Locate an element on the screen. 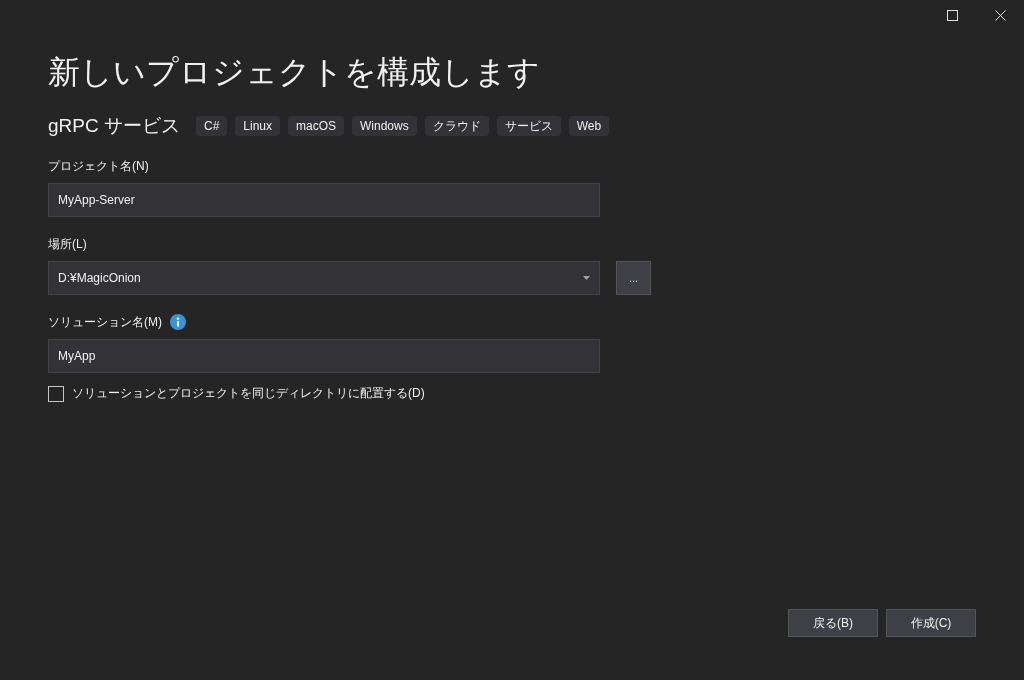 The image size is (1024, 680). input-field: MyApp-Server is located at coordinates (324, 200).